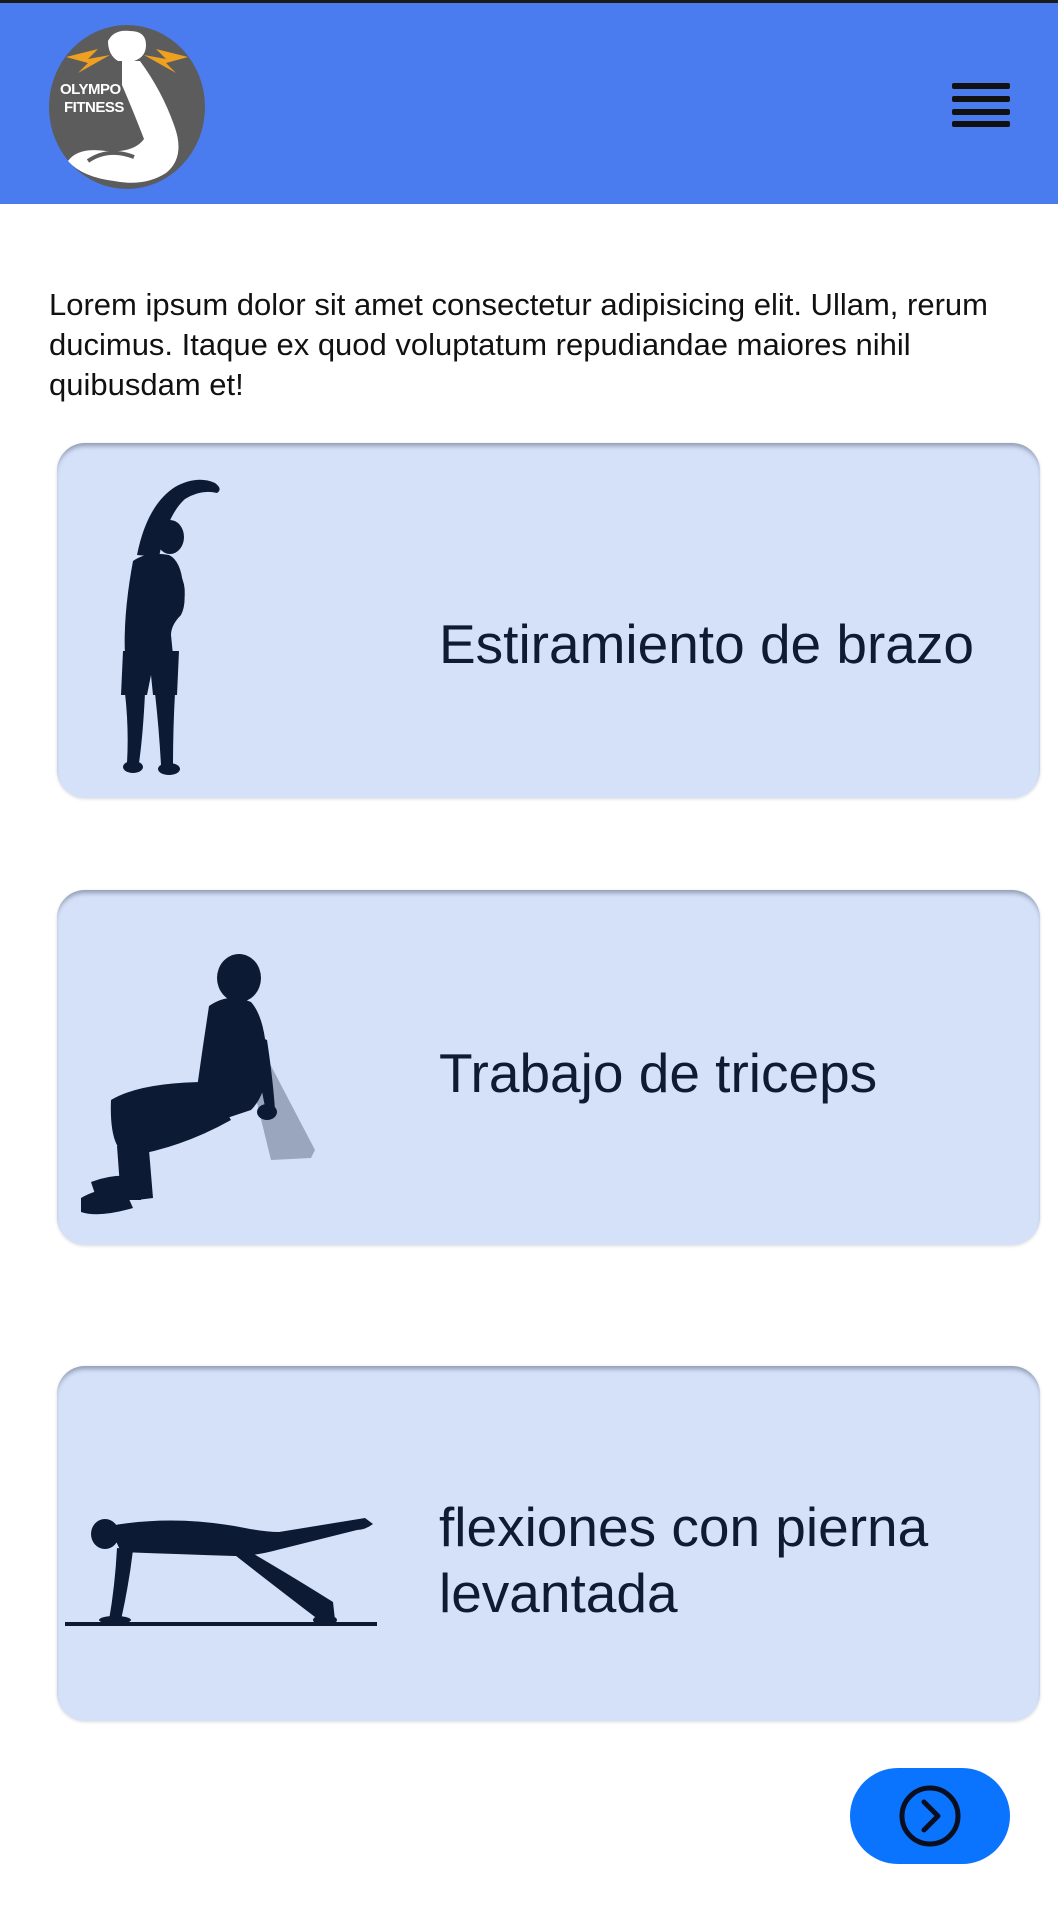  What do you see at coordinates (684, 1560) in the screenshot?
I see `exercise-title: flexiones con pierna levantada` at bounding box center [684, 1560].